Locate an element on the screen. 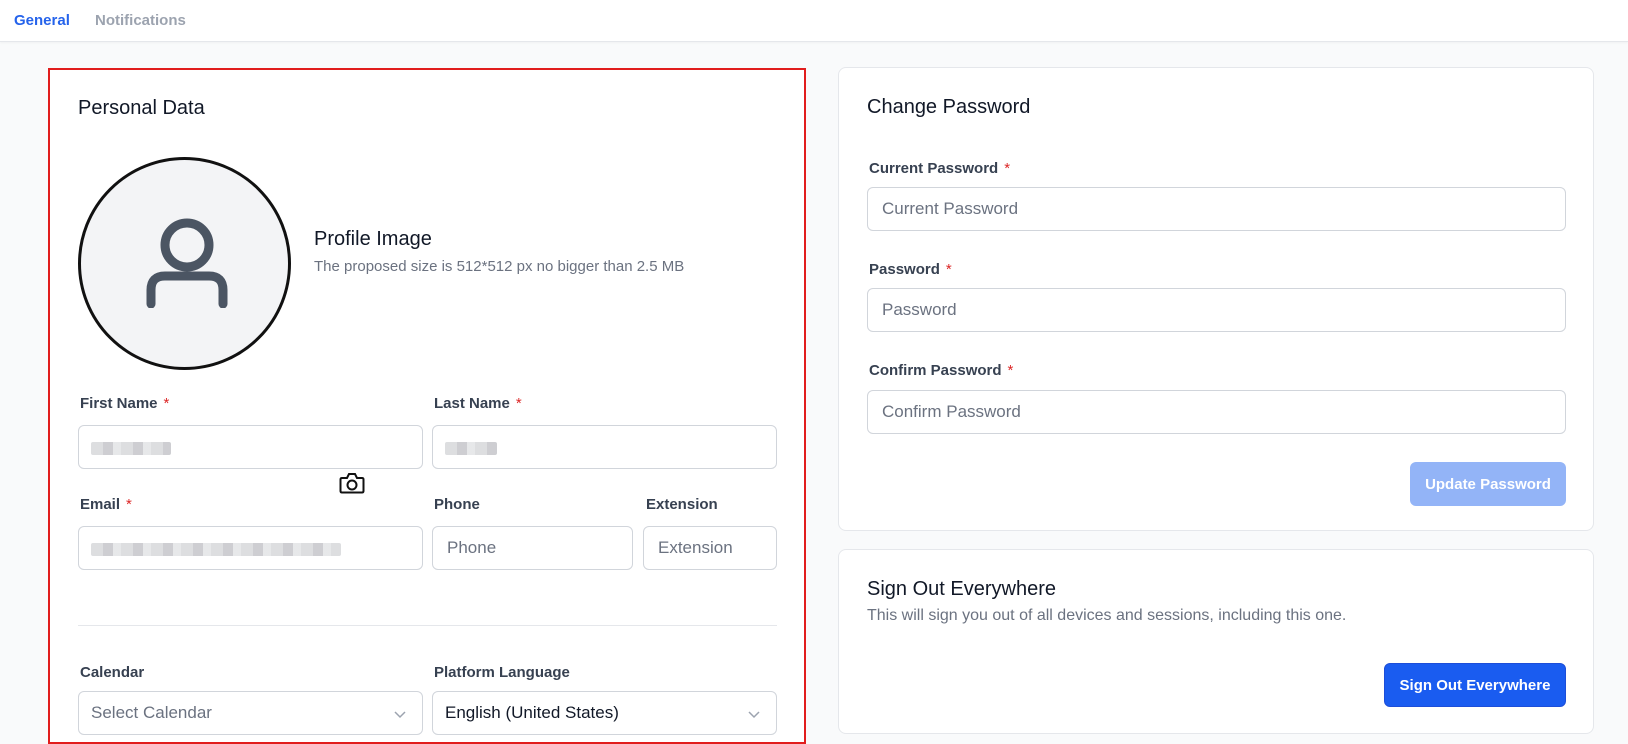 This screenshot has height=744, width=1628. extension-label: Extension is located at coordinates (682, 504).